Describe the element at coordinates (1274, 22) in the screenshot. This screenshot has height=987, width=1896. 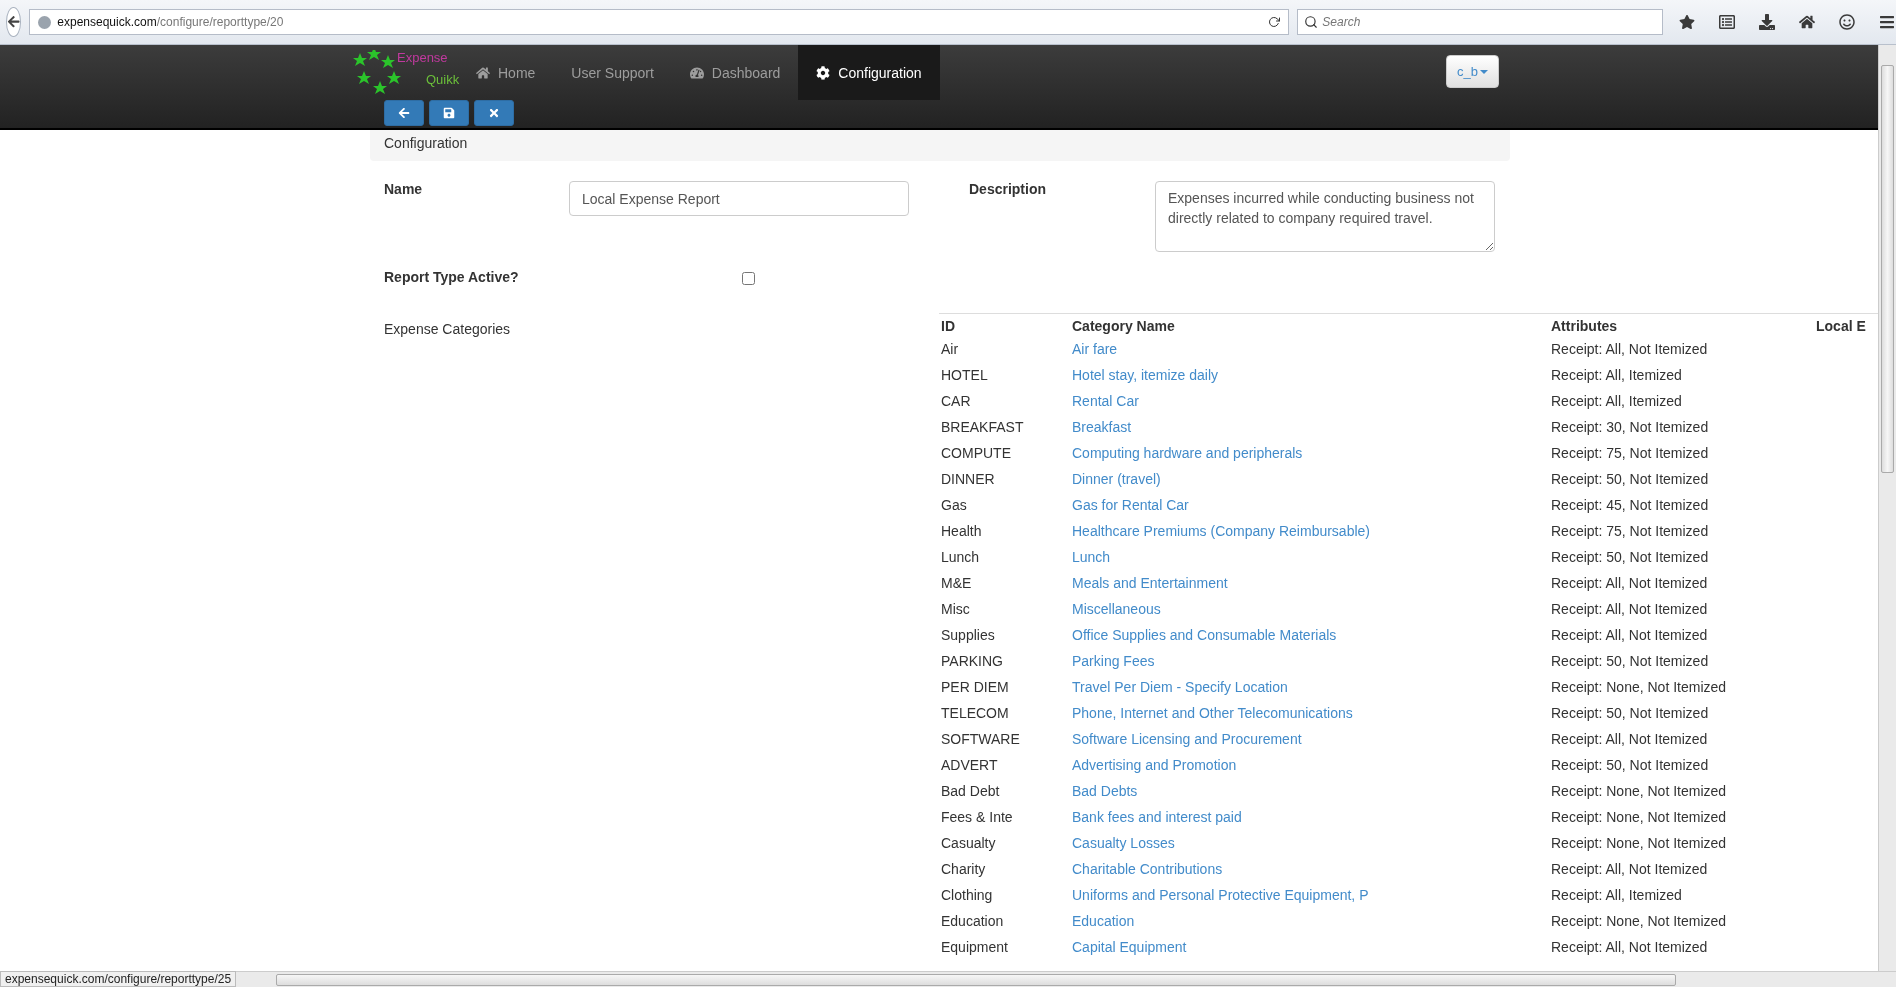
I see `reload-icon` at that location.